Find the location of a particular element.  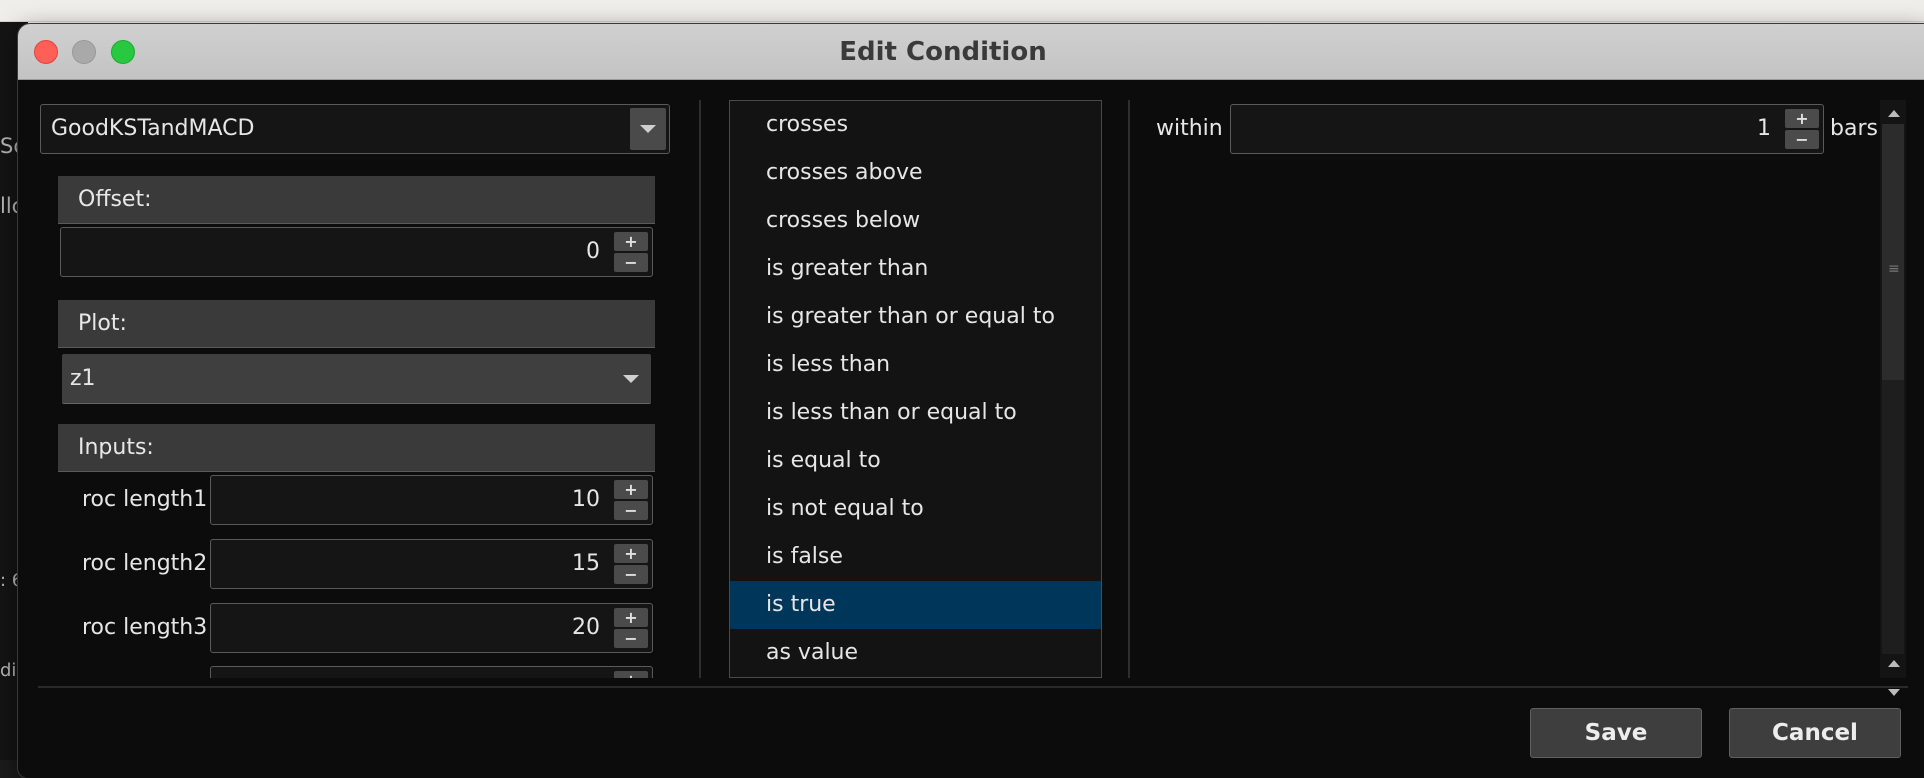

input-label-roc-length2: roc length2 is located at coordinates (145, 563).